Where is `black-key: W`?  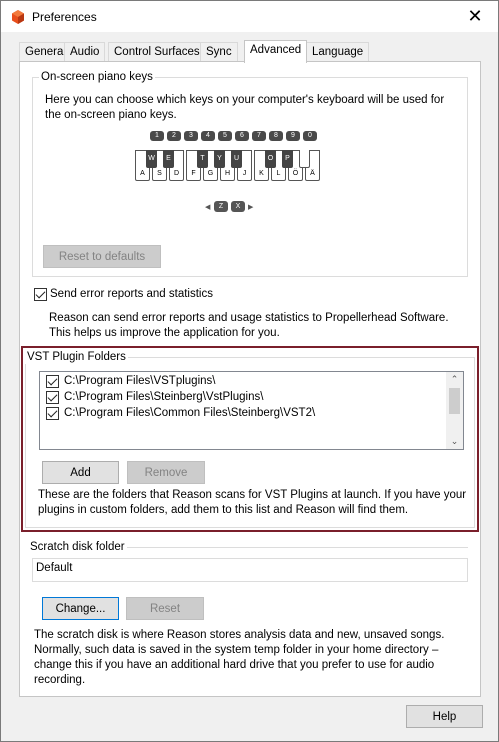 black-key: W is located at coordinates (151, 159).